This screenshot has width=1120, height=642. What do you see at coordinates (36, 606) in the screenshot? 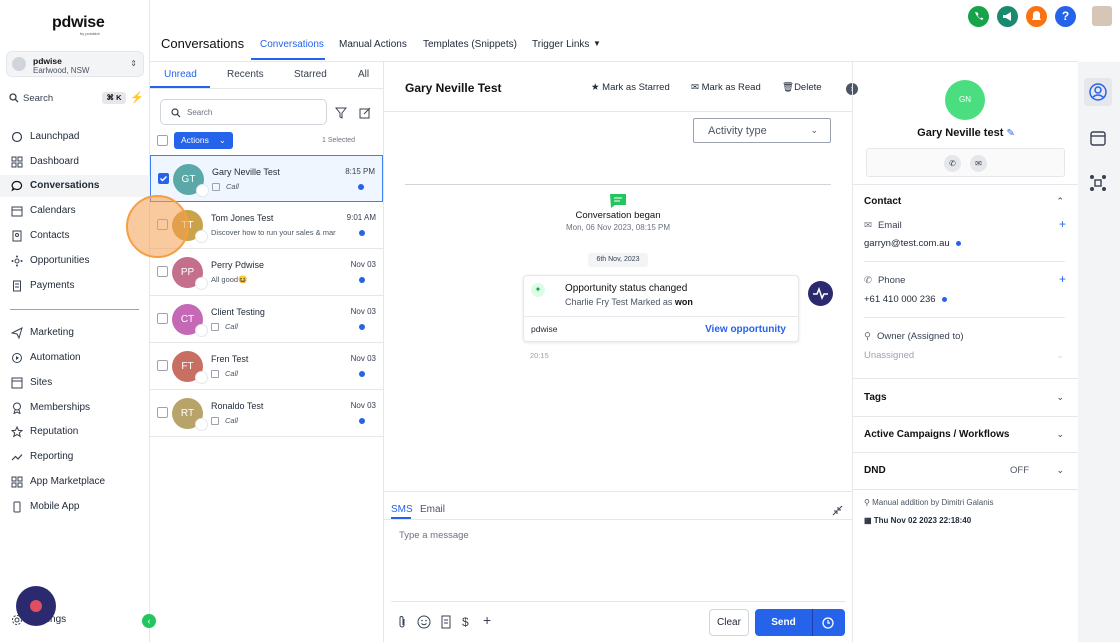
I see `chat-widget-button` at bounding box center [36, 606].